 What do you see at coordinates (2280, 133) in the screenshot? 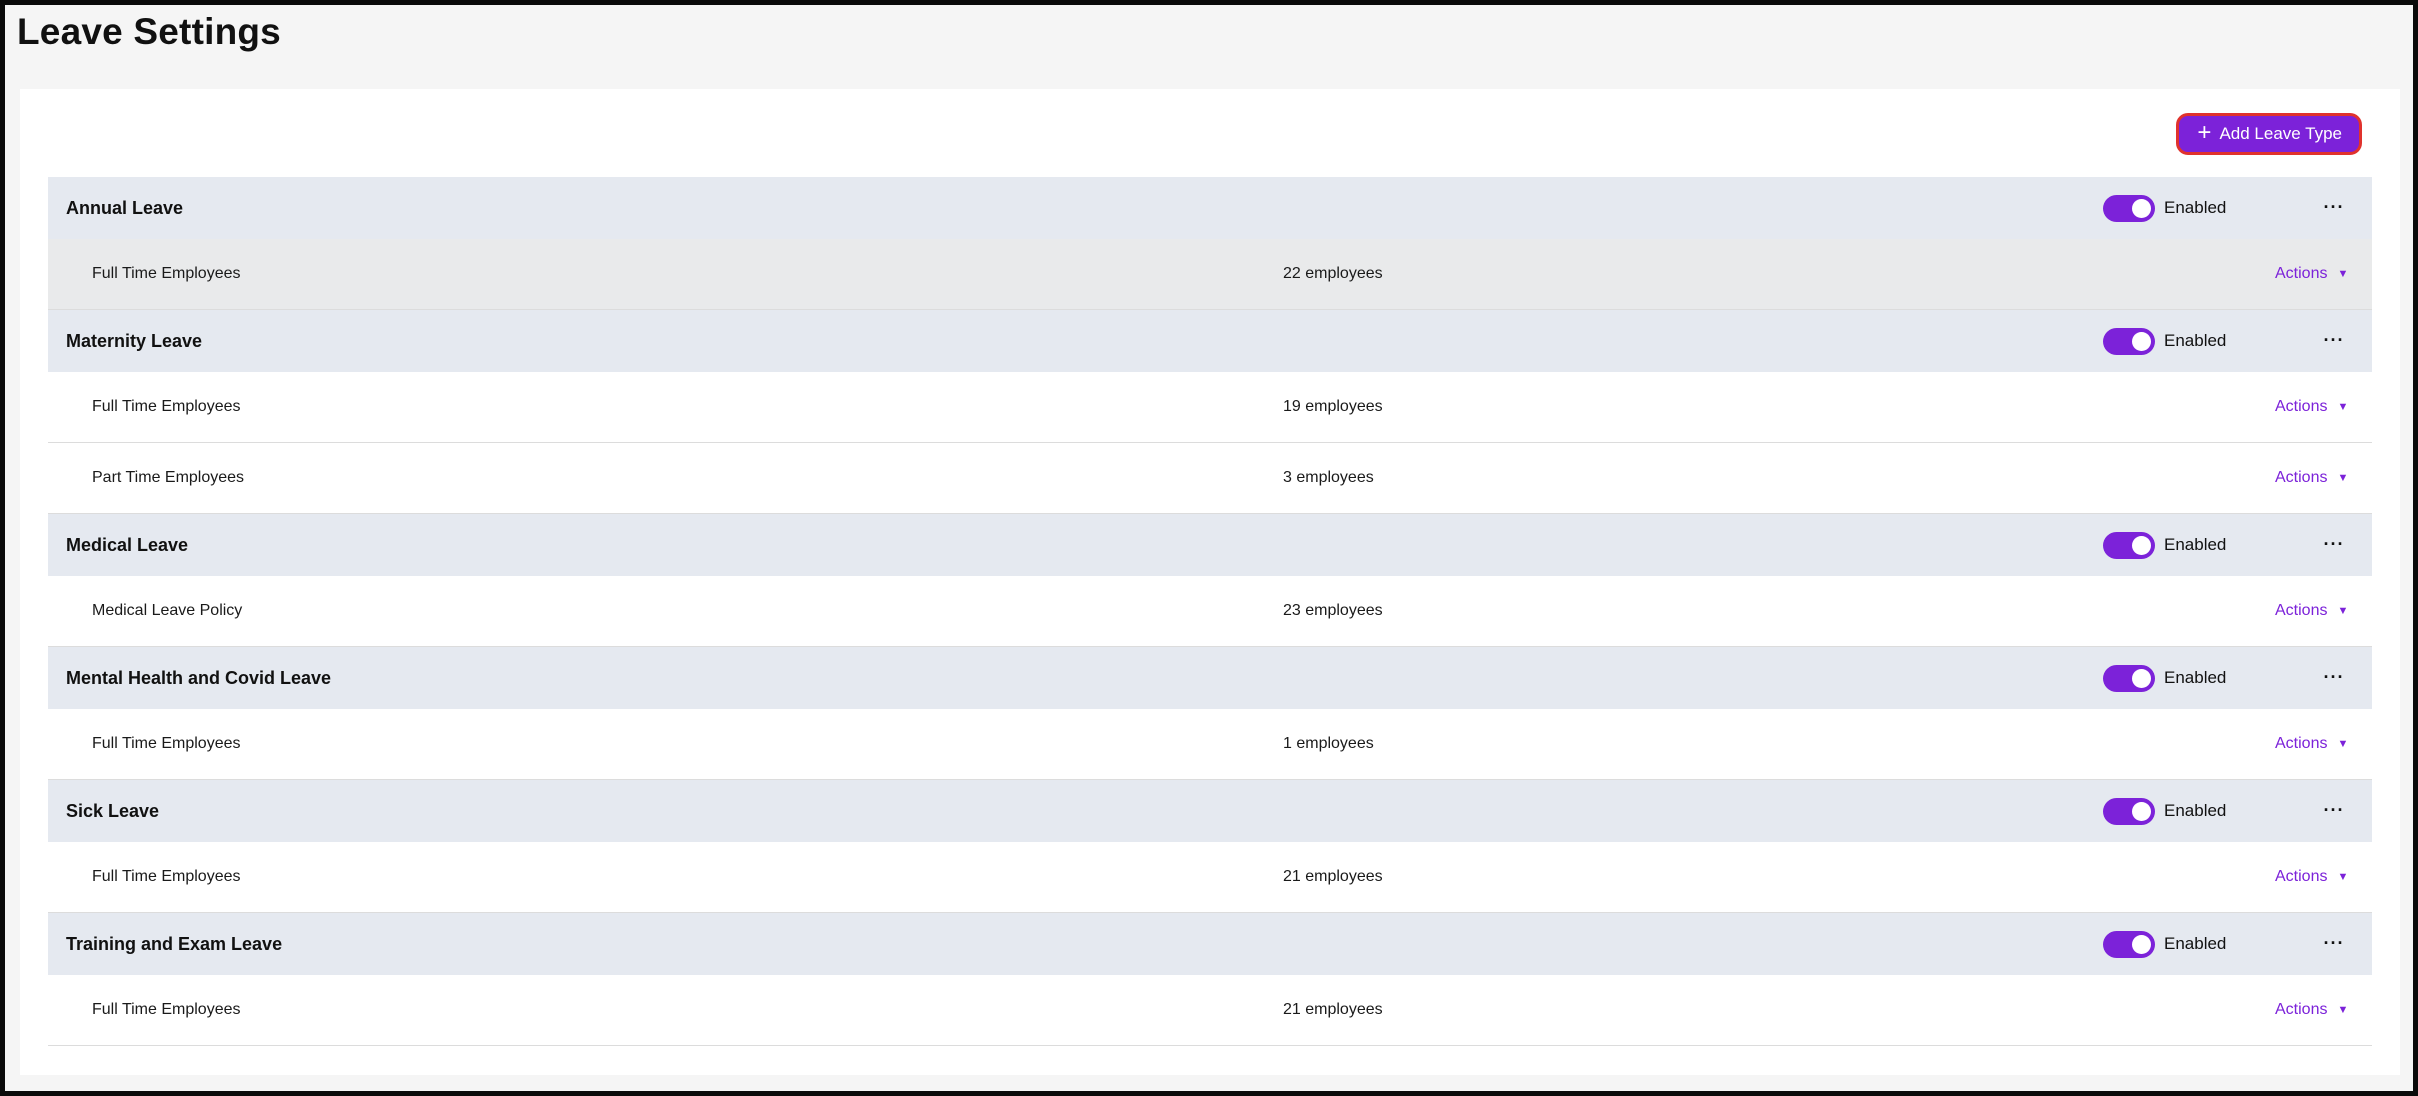
I see `add-leave-type-label: Add Leave Type` at bounding box center [2280, 133].